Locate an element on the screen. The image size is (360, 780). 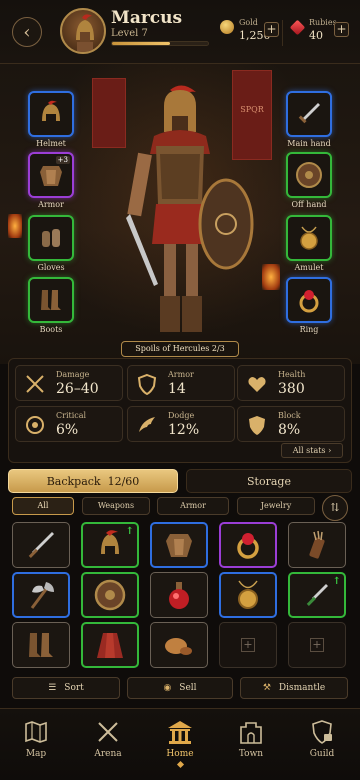
nav-guild: Guild is located at coordinates (322, 747).